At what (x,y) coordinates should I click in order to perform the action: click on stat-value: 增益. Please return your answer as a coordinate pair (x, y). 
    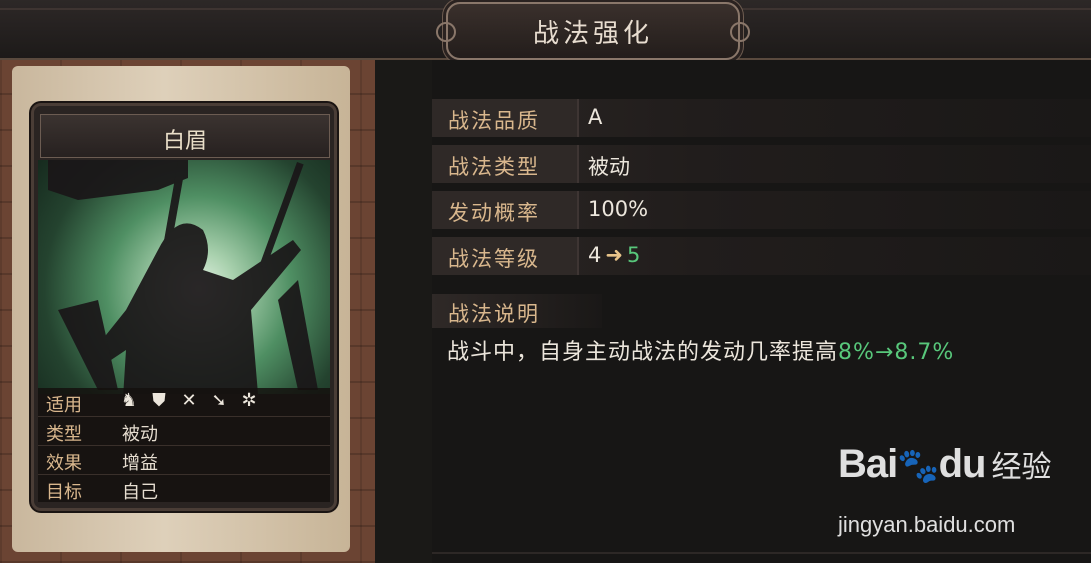
    Looking at the image, I should click on (140, 463).